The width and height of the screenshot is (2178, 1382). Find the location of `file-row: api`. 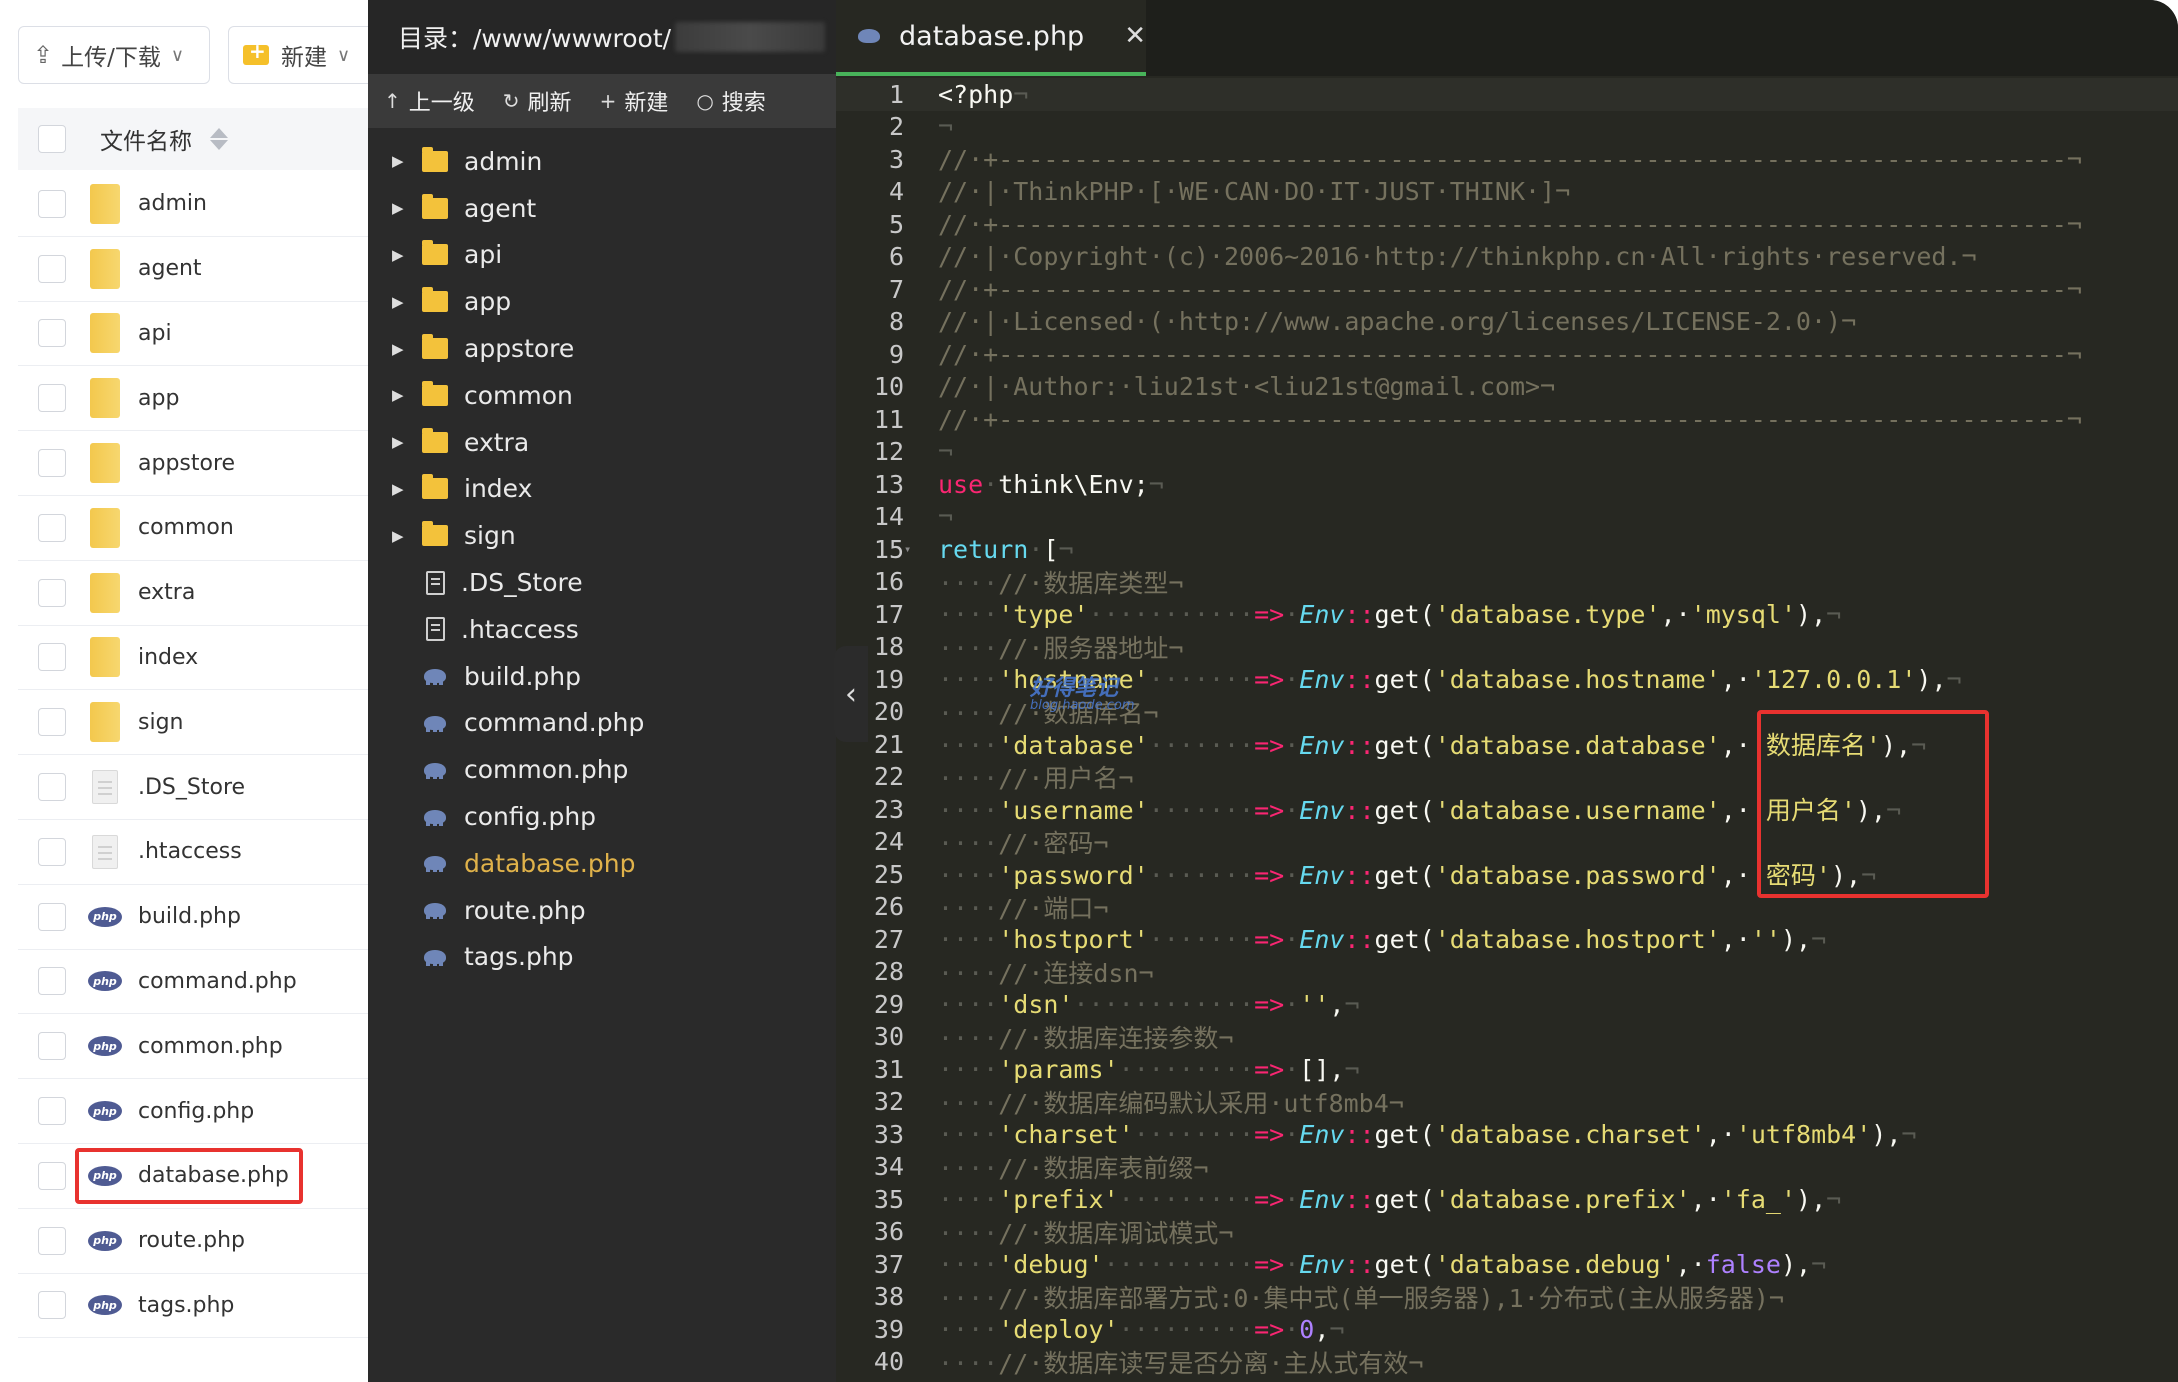

file-row: api is located at coordinates (193, 334).